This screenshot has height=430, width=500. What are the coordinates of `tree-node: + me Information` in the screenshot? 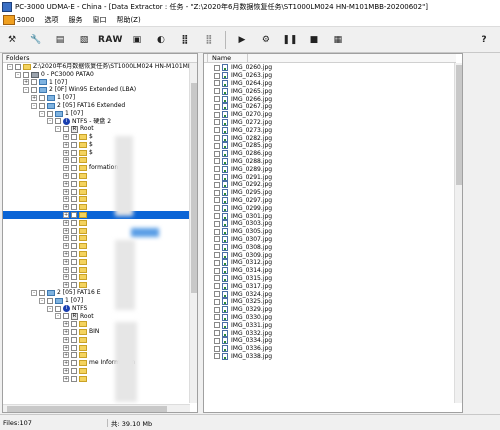 It's located at (96, 363).